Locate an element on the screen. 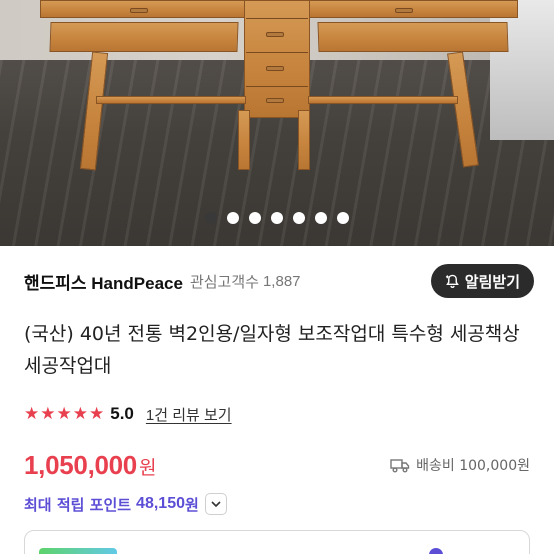 This screenshot has width=554, height=554. rating-value: 5.0 is located at coordinates (122, 413).